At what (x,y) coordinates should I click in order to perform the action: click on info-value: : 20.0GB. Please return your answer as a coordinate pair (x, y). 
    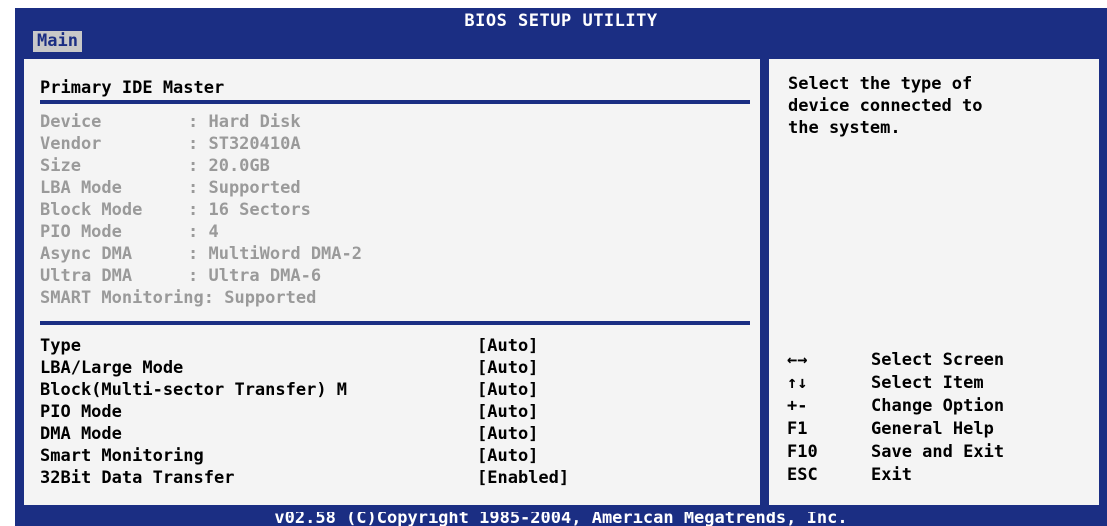
    Looking at the image, I should click on (229, 166).